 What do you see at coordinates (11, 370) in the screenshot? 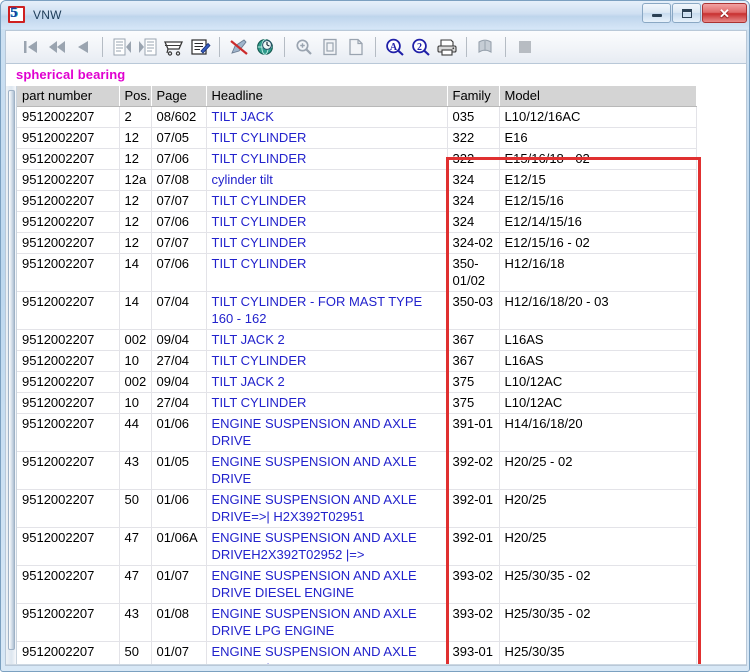
I see `scrollbar-thumb` at bounding box center [11, 370].